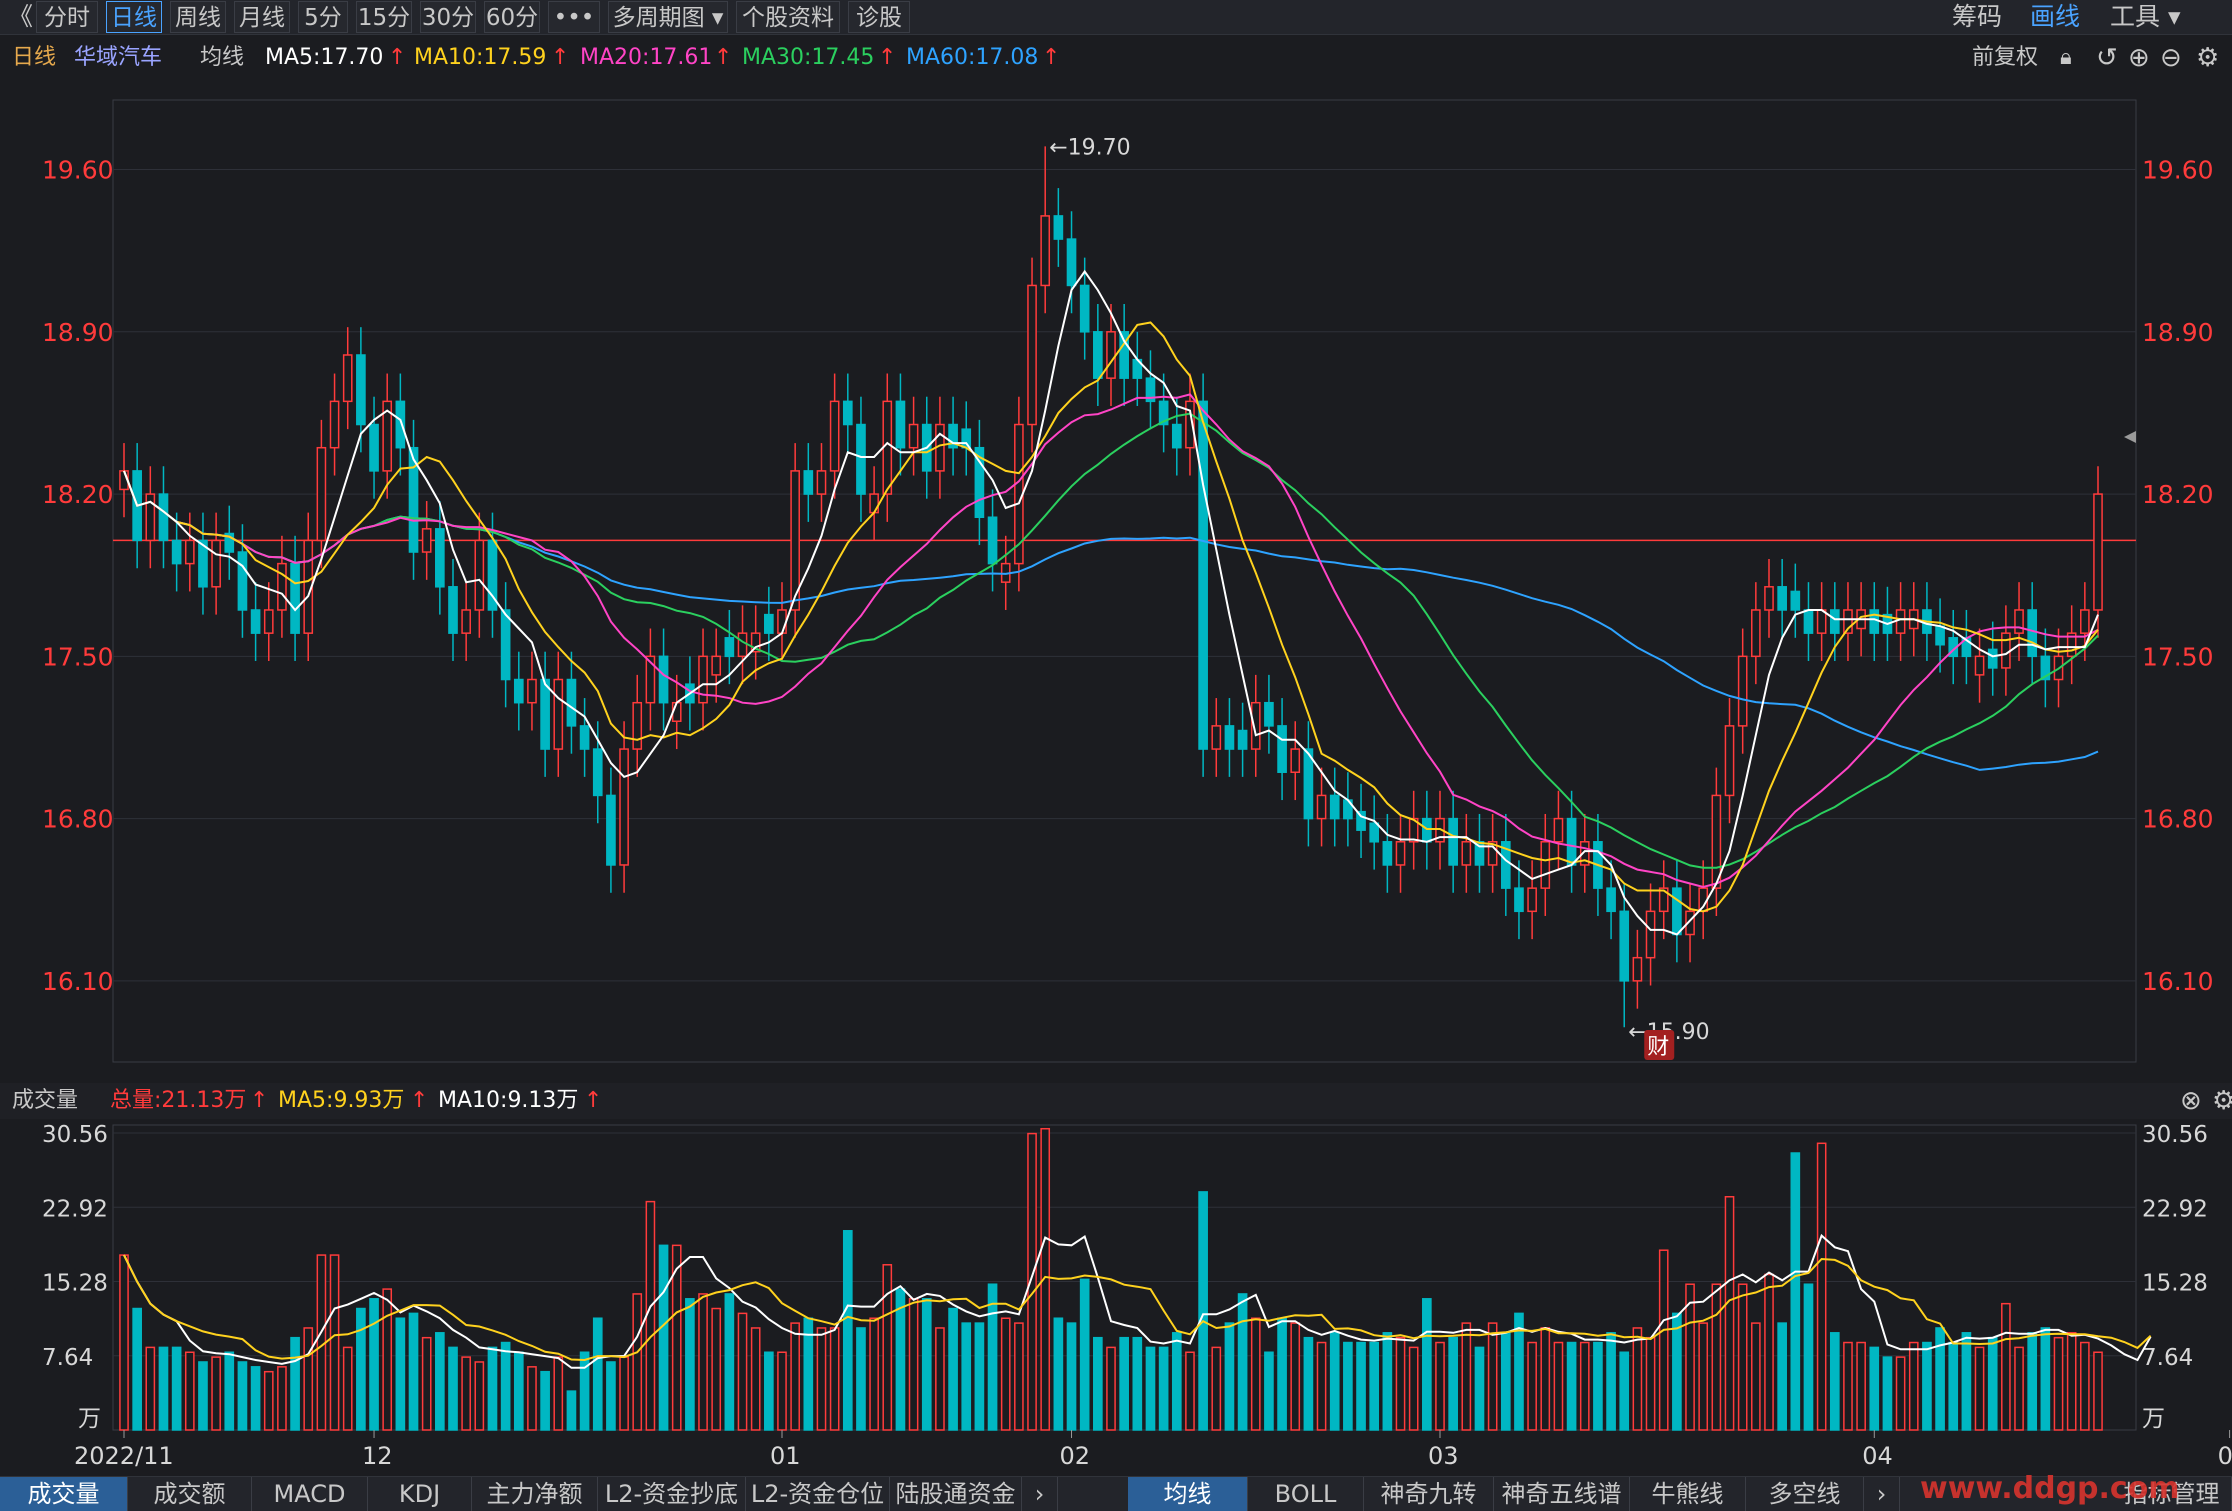 This screenshot has height=1511, width=2232. Describe the element at coordinates (508, 1100) in the screenshot. I see `volume-ma10: MA10:9.13万` at that location.